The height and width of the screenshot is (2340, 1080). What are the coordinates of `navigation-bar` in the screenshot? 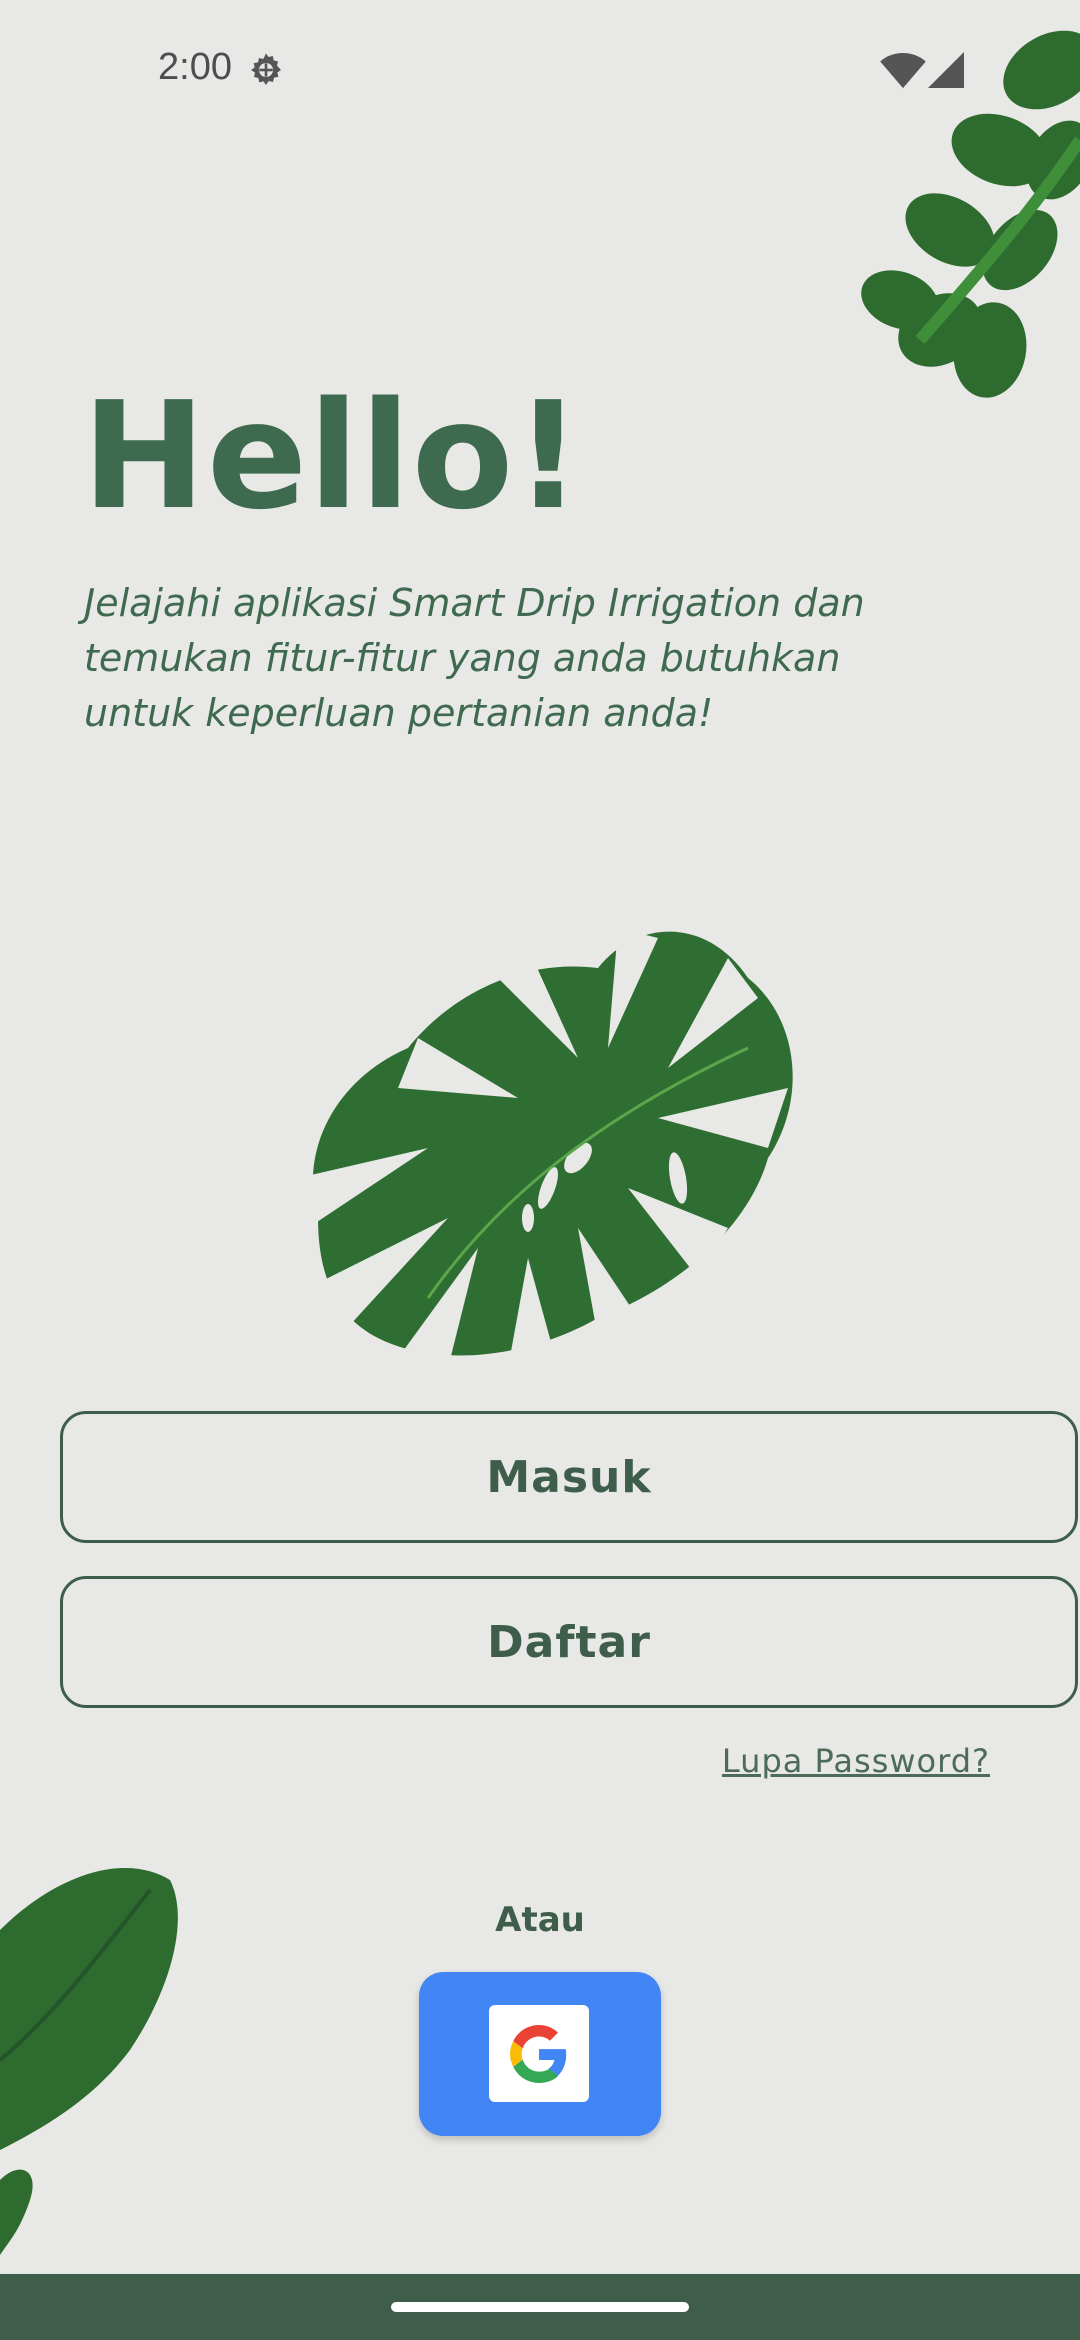 It's located at (540, 2307).